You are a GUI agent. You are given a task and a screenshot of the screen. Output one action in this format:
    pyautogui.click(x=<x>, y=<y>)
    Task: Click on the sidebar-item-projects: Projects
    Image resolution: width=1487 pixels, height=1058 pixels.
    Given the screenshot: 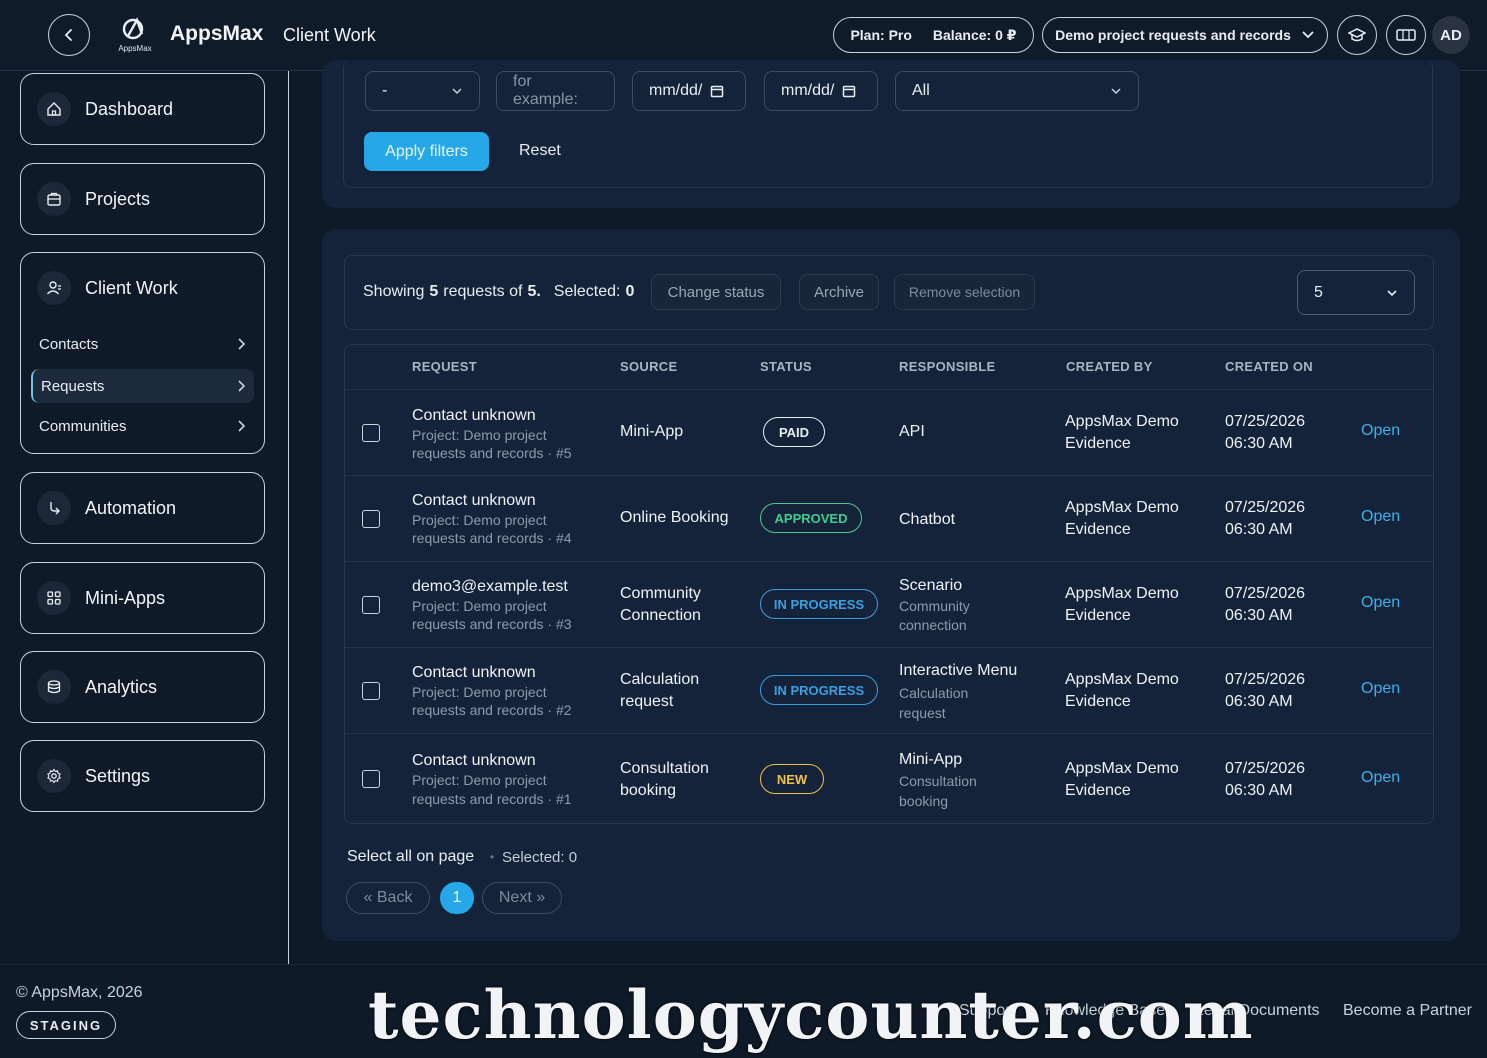 What is the action you would take?
    pyautogui.click(x=142, y=199)
    